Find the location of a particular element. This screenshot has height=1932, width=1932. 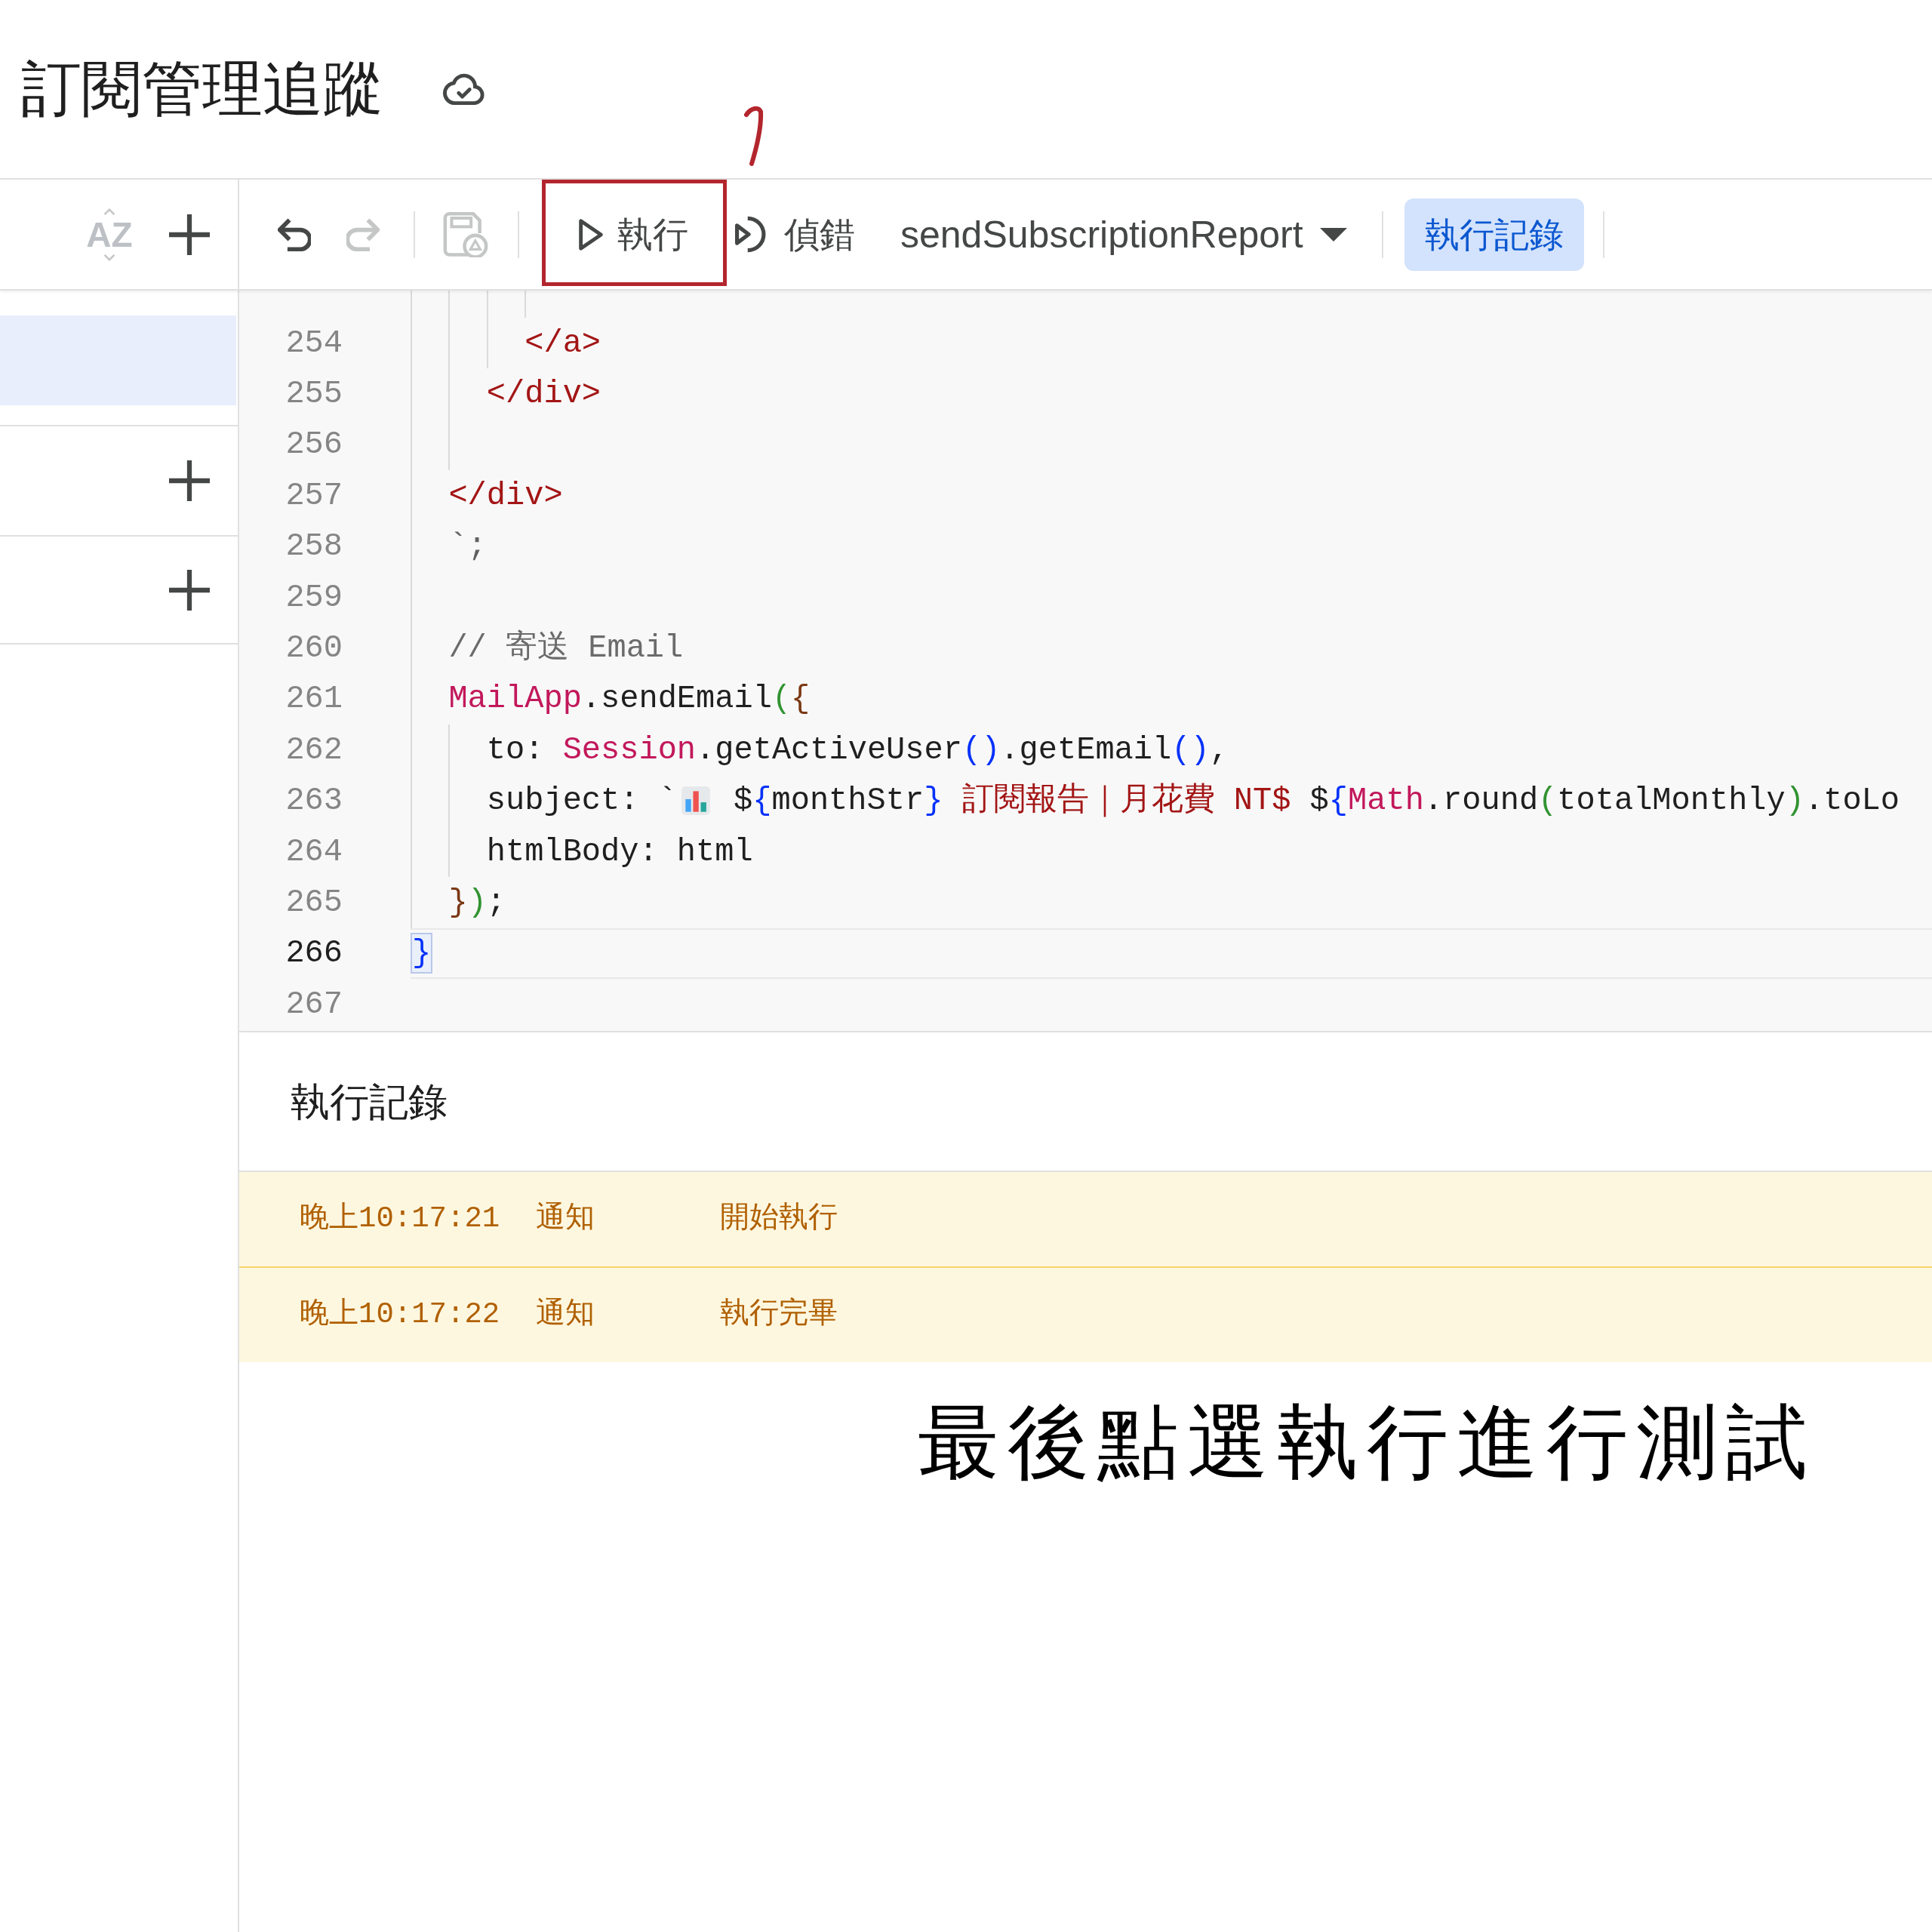

line-number: 261 is located at coordinates (314, 699).